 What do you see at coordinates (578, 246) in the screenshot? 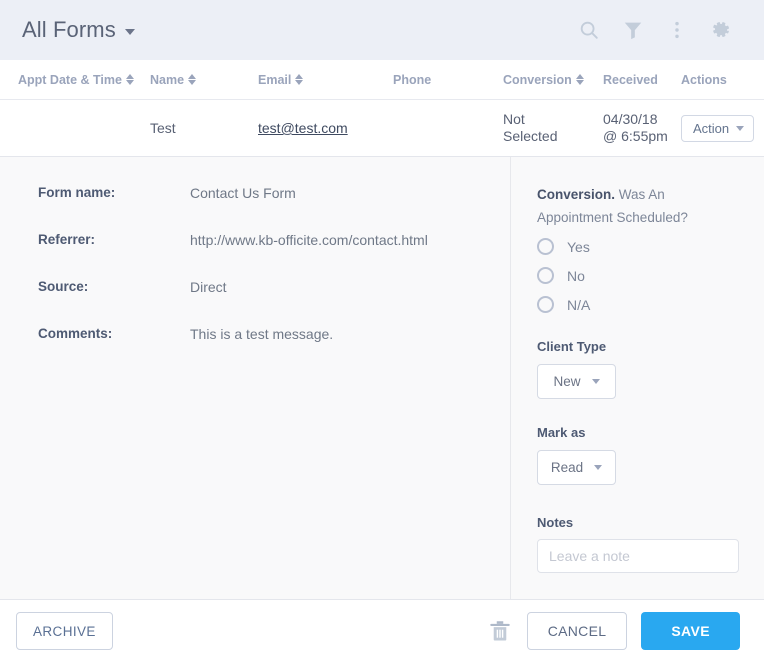
I see `radio-label: Yes` at bounding box center [578, 246].